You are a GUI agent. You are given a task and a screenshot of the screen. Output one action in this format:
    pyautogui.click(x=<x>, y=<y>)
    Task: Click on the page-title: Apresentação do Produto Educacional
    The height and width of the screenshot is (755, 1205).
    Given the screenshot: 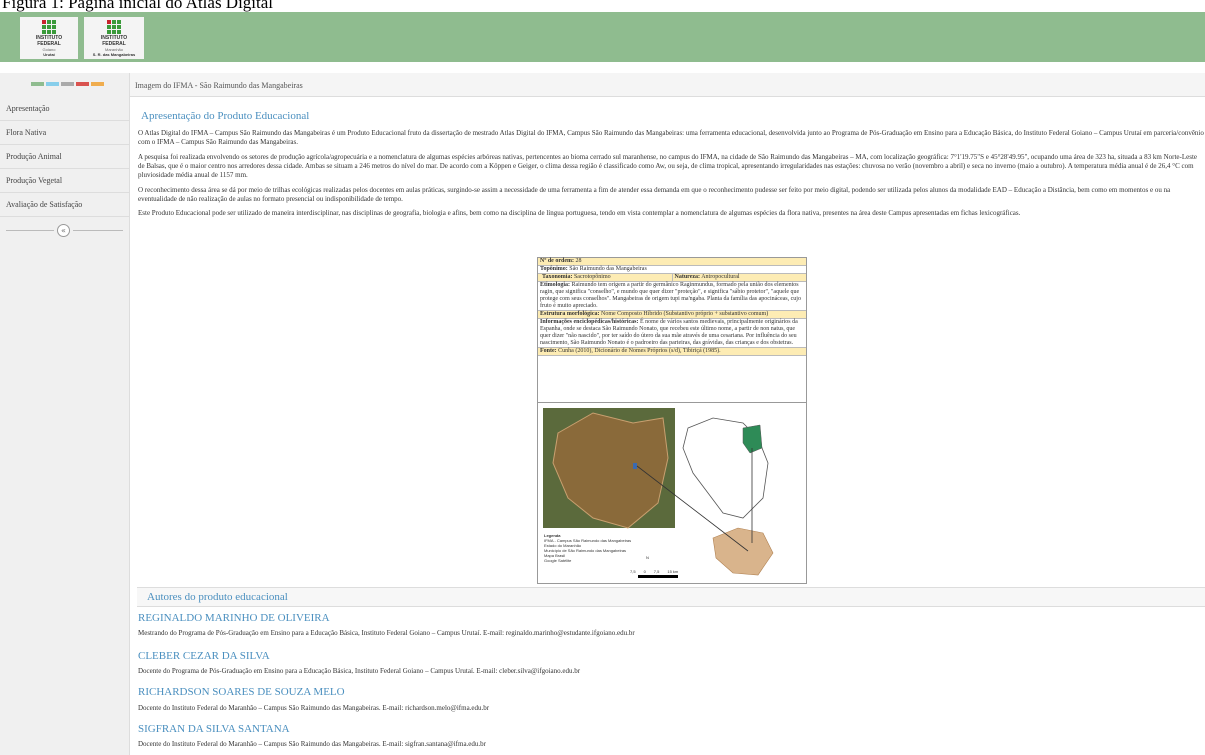 What is the action you would take?
    pyautogui.click(x=225, y=116)
    